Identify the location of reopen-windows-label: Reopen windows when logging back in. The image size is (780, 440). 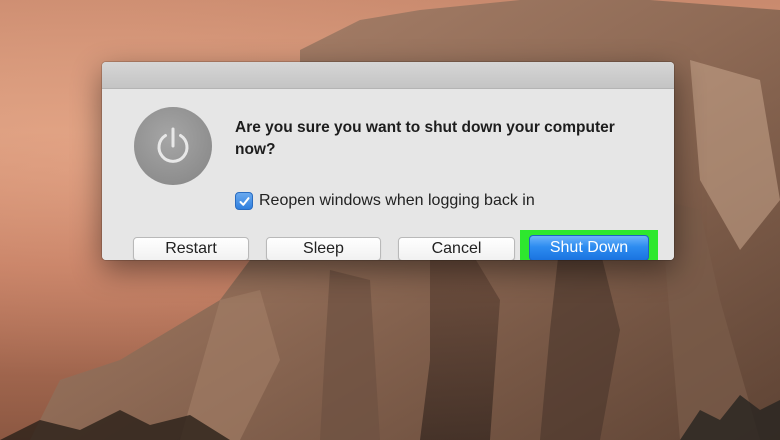
(397, 200).